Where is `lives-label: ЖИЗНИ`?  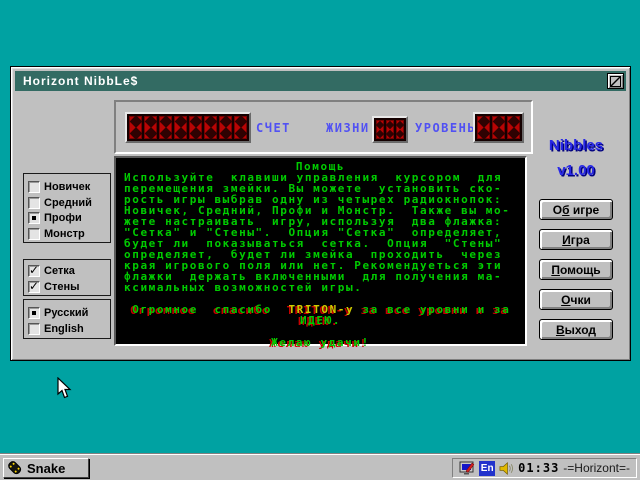 lives-label: ЖИЗНИ is located at coordinates (348, 128).